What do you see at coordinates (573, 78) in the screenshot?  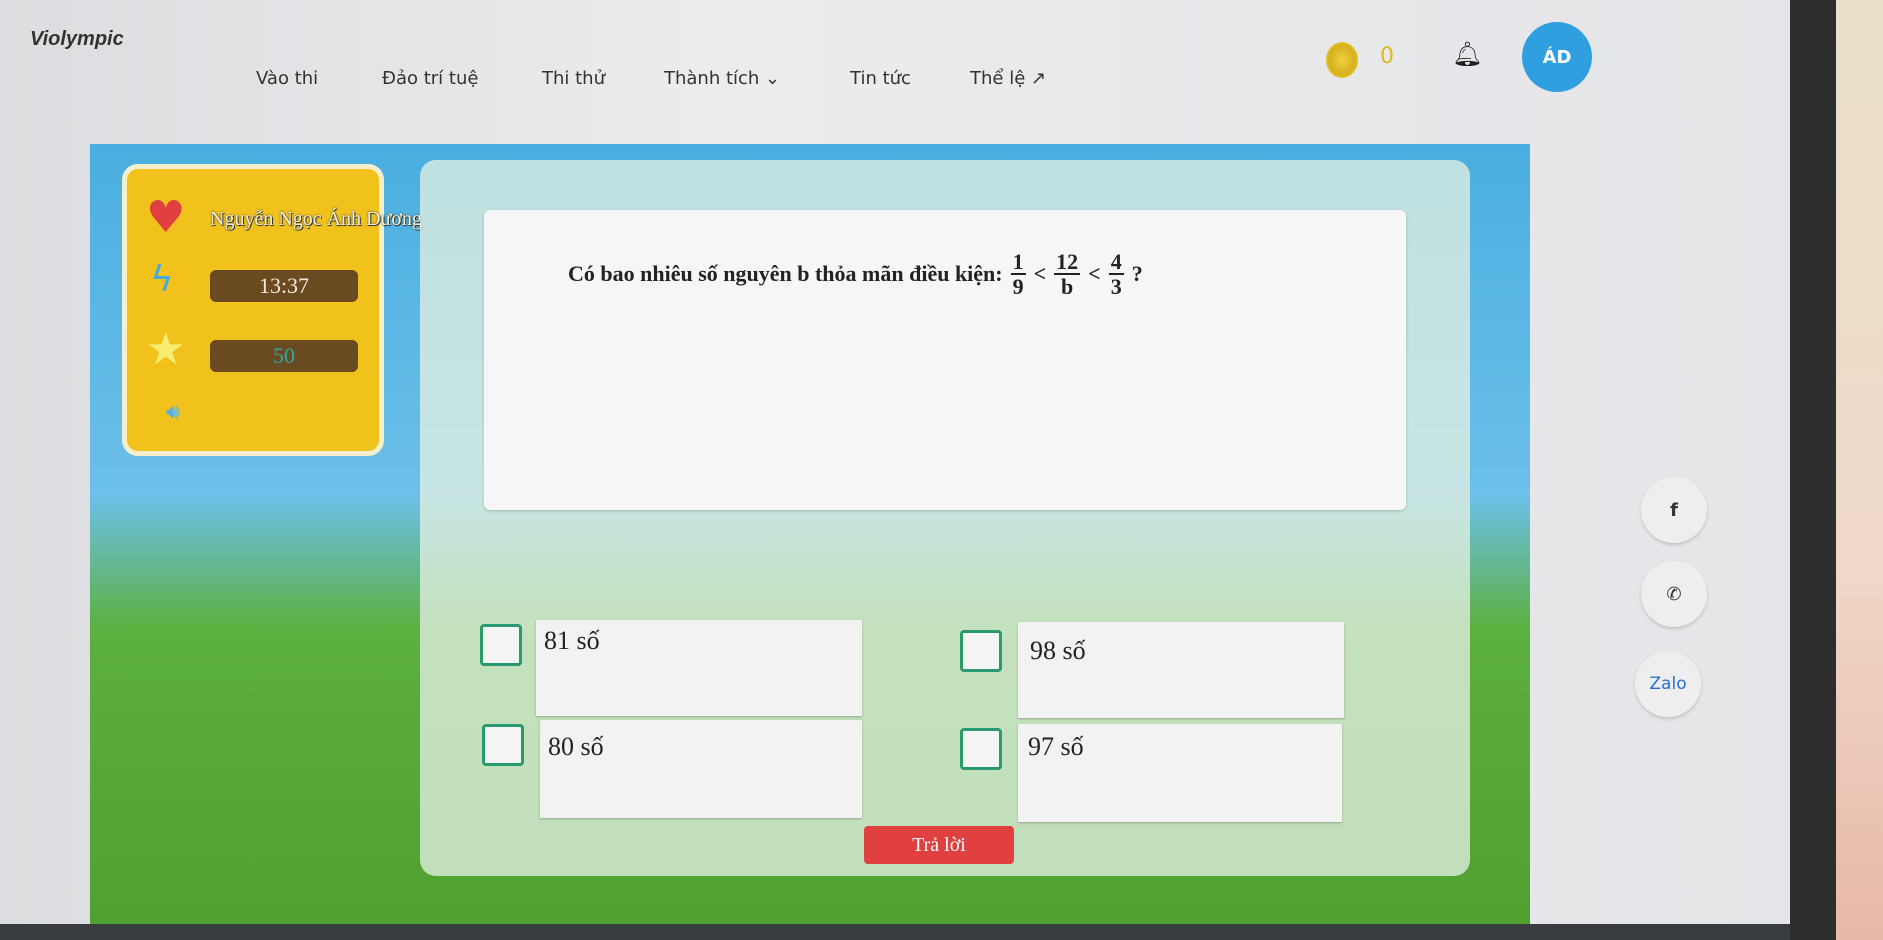 I see `nav-thi-thu: Thi thử` at bounding box center [573, 78].